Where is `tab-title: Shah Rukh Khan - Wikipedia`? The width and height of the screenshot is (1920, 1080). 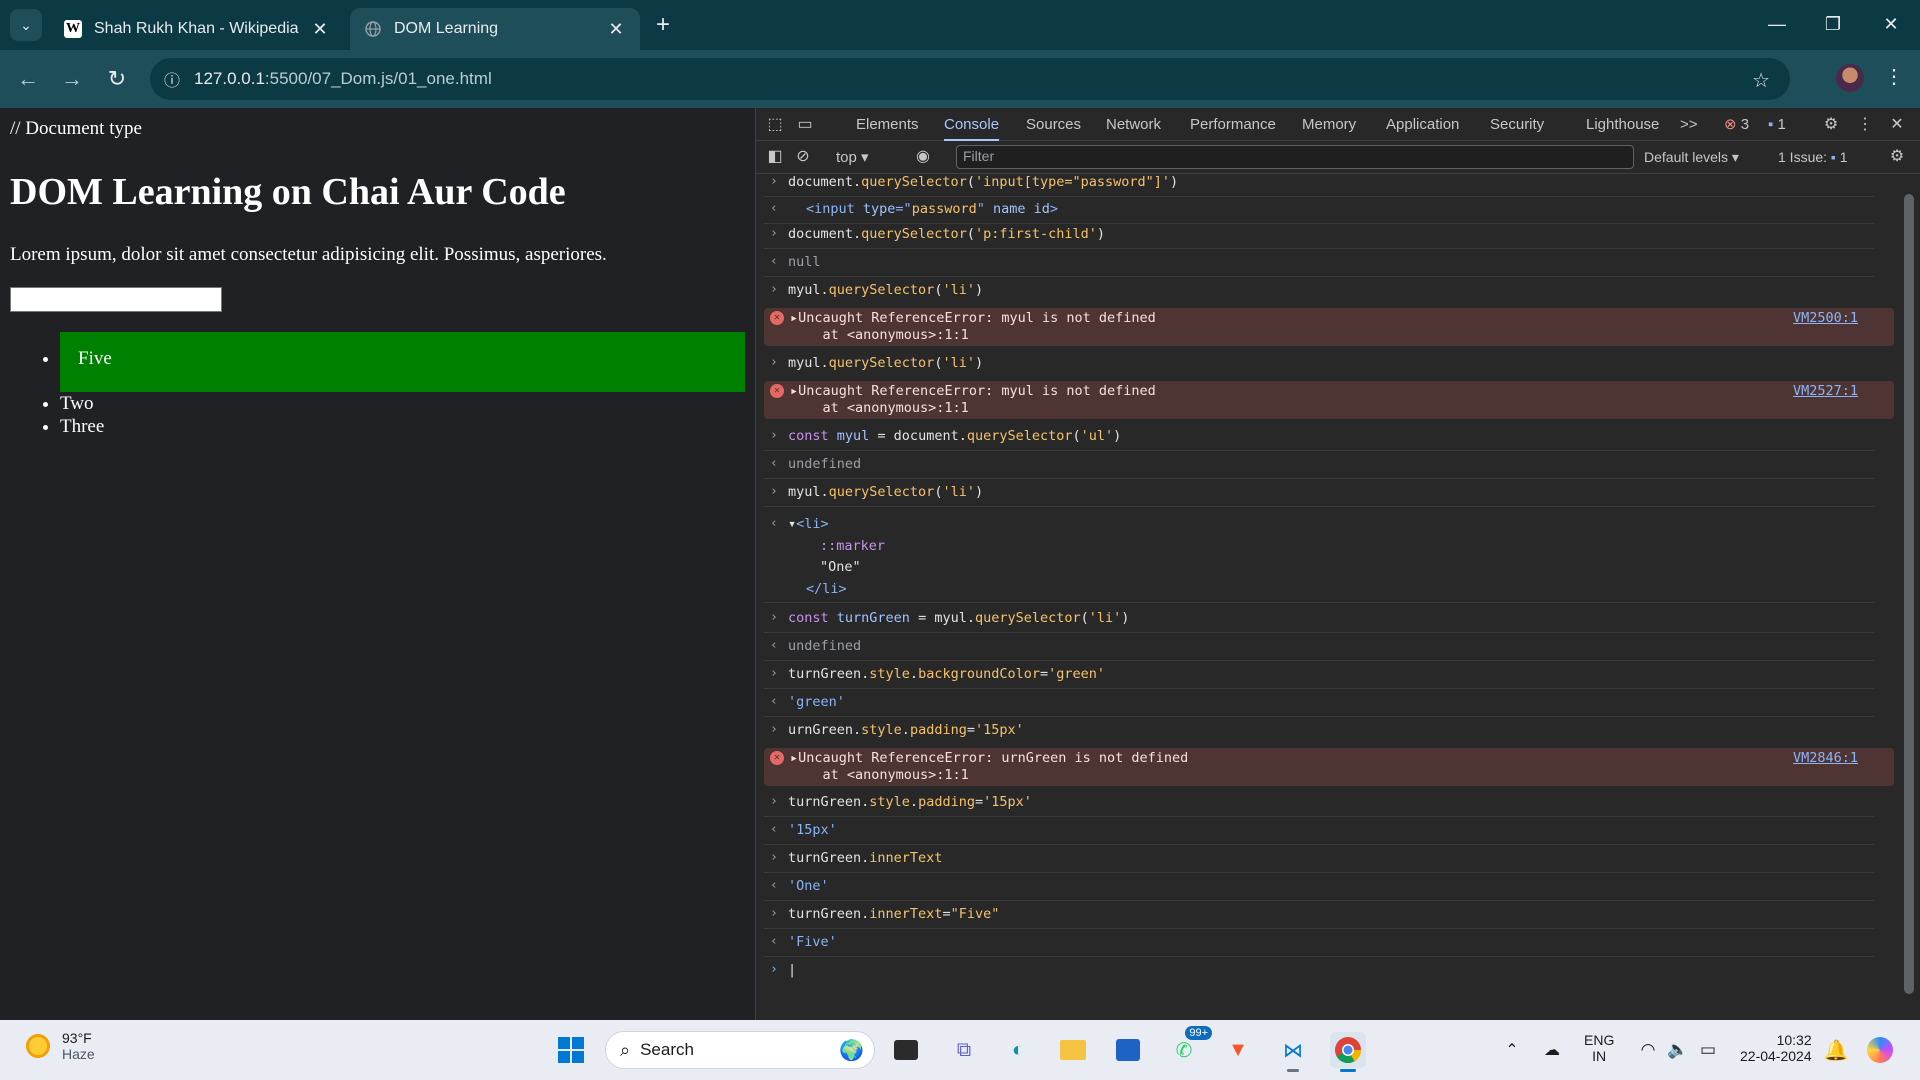
tab-title: Shah Rukh Khan - Wikipedia is located at coordinates (196, 28).